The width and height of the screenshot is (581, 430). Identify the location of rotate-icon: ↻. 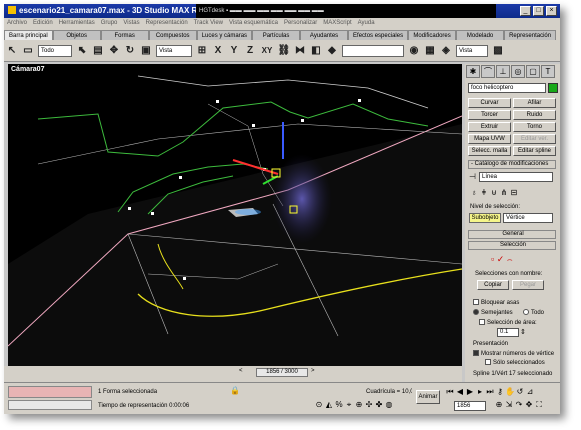
(130, 51).